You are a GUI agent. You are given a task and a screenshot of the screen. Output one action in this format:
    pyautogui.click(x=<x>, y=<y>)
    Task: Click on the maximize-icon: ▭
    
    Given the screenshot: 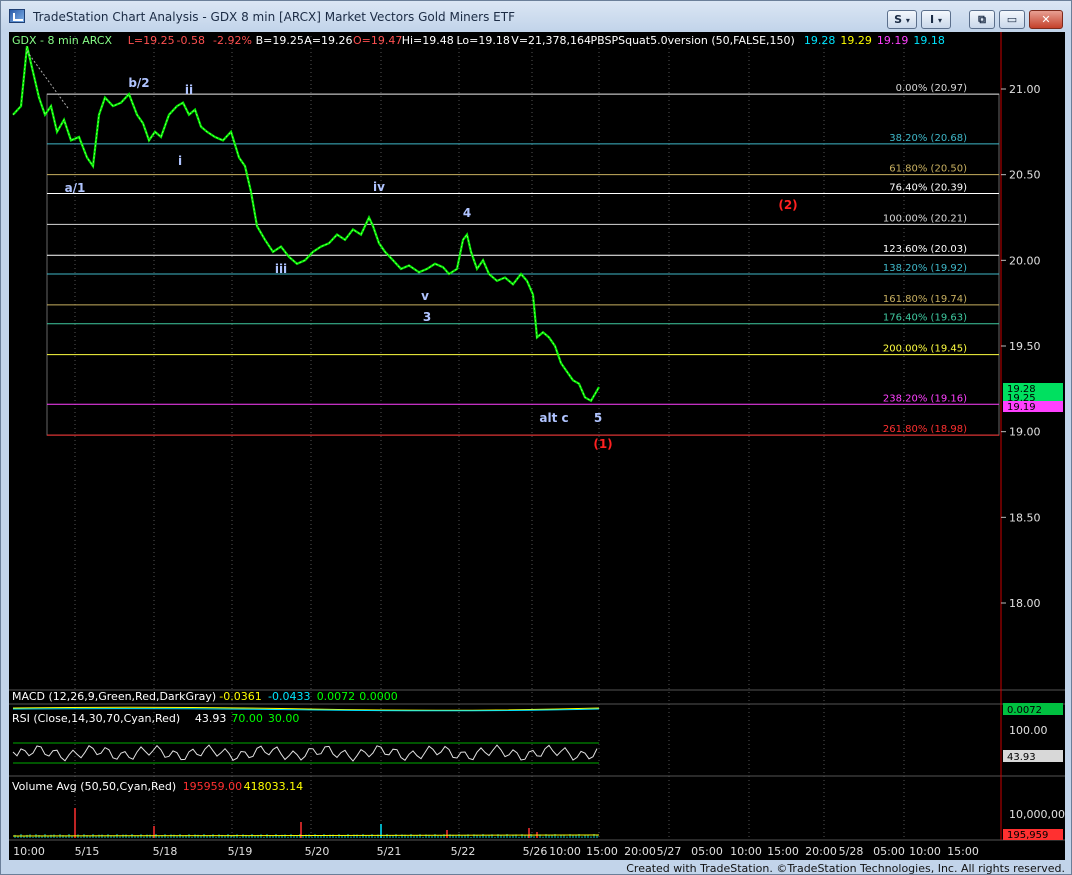 What is the action you would take?
    pyautogui.click(x=1012, y=19)
    